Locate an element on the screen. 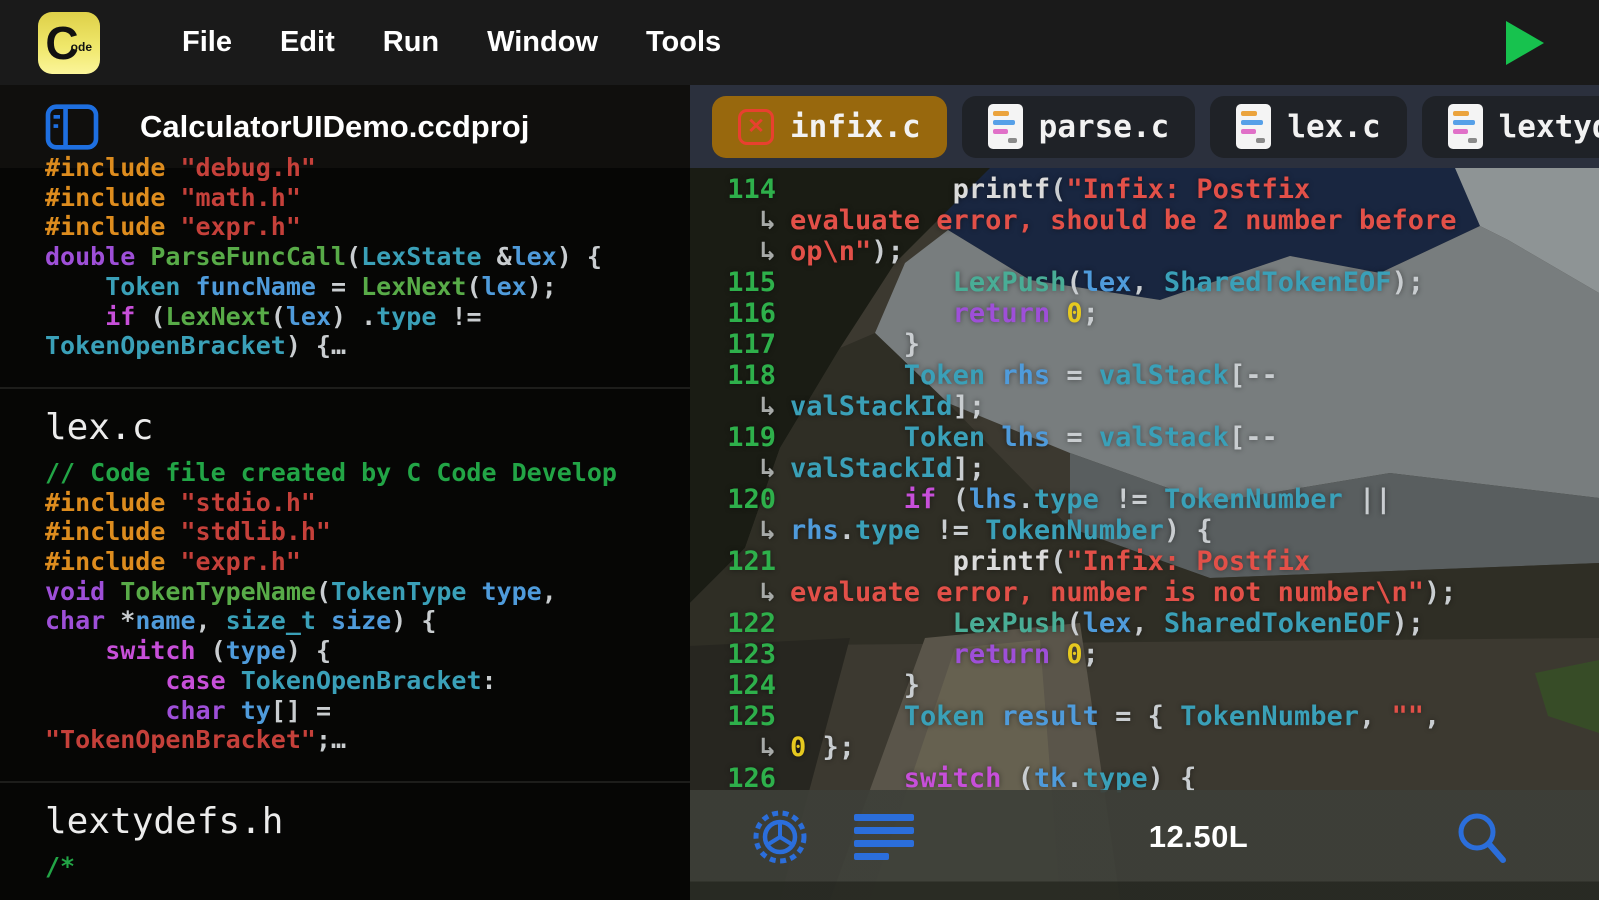  code-token: type is located at coordinates (1066, 499).